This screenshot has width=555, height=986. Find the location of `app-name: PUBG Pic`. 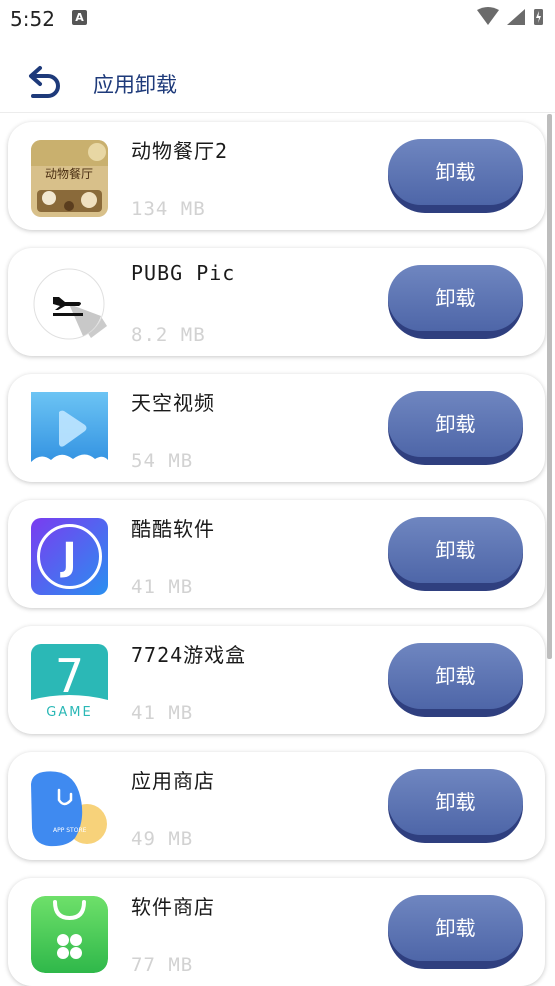

app-name: PUBG Pic is located at coordinates (183, 273).